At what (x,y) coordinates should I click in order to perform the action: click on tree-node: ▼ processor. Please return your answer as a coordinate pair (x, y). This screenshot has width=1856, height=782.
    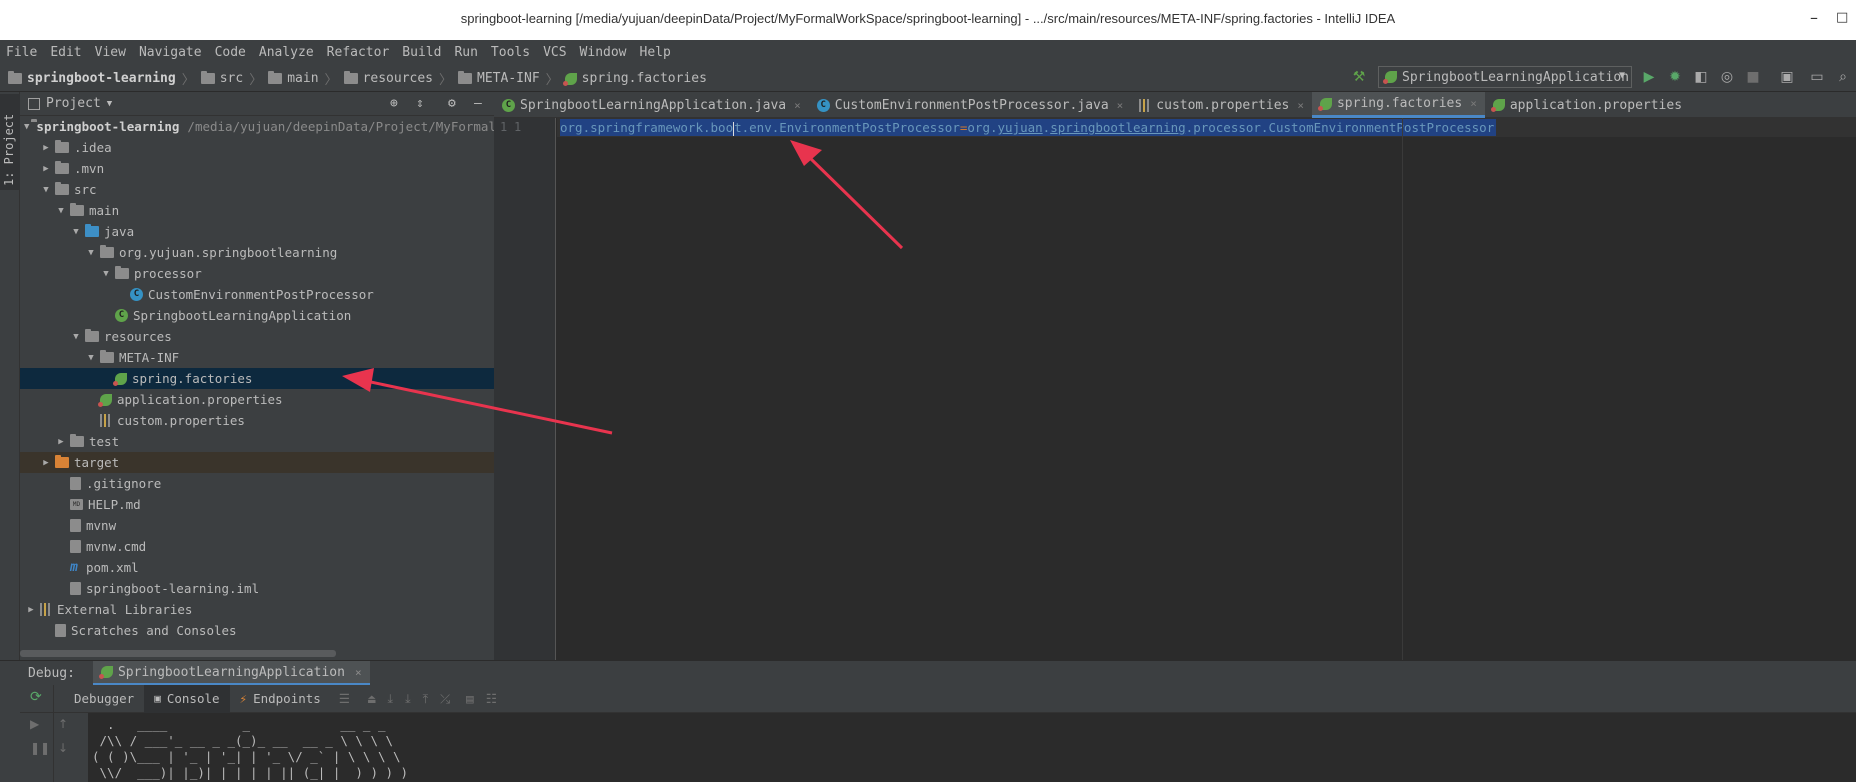
    Looking at the image, I should click on (257, 273).